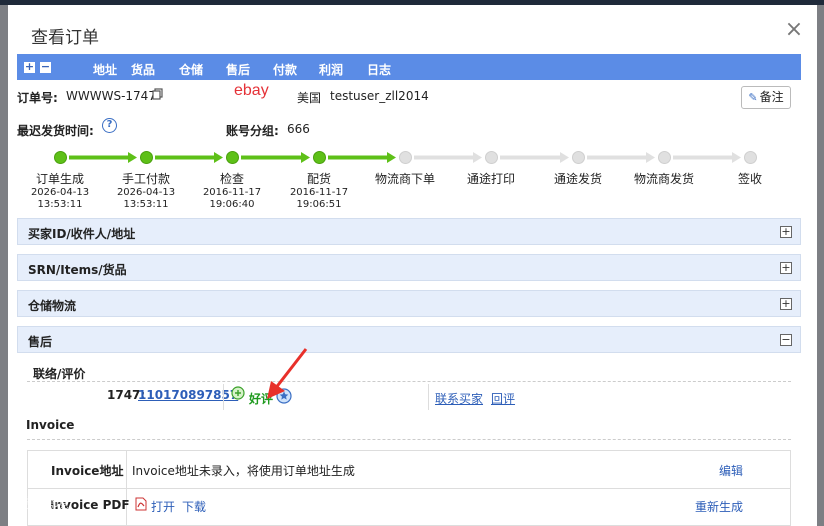 This screenshot has height=526, width=824. Describe the element at coordinates (194, 506) in the screenshot. I see `download-link: 下载` at that location.